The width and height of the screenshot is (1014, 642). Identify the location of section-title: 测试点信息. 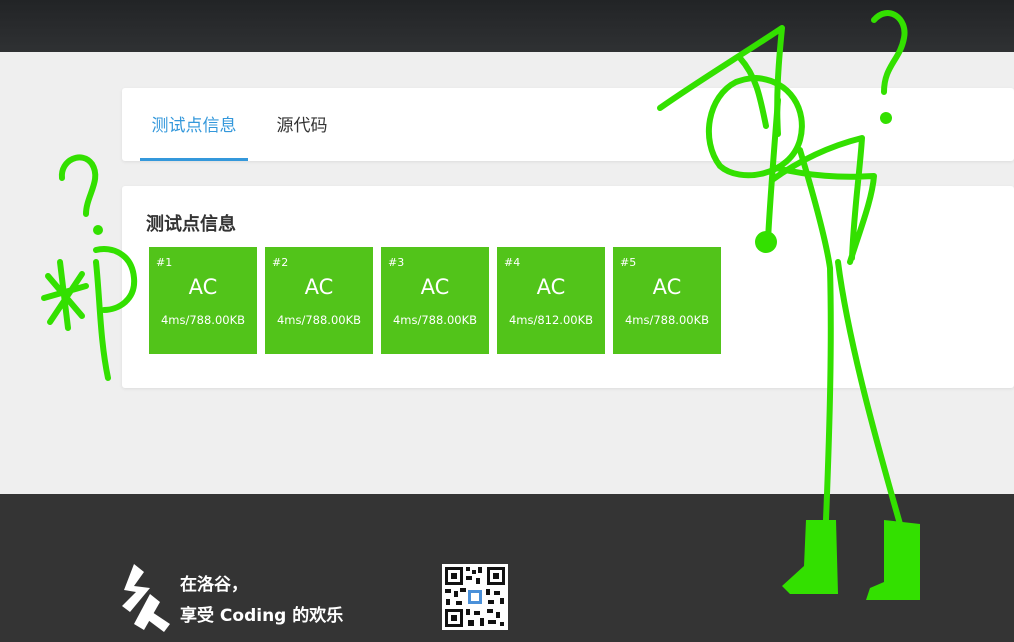
(191, 224).